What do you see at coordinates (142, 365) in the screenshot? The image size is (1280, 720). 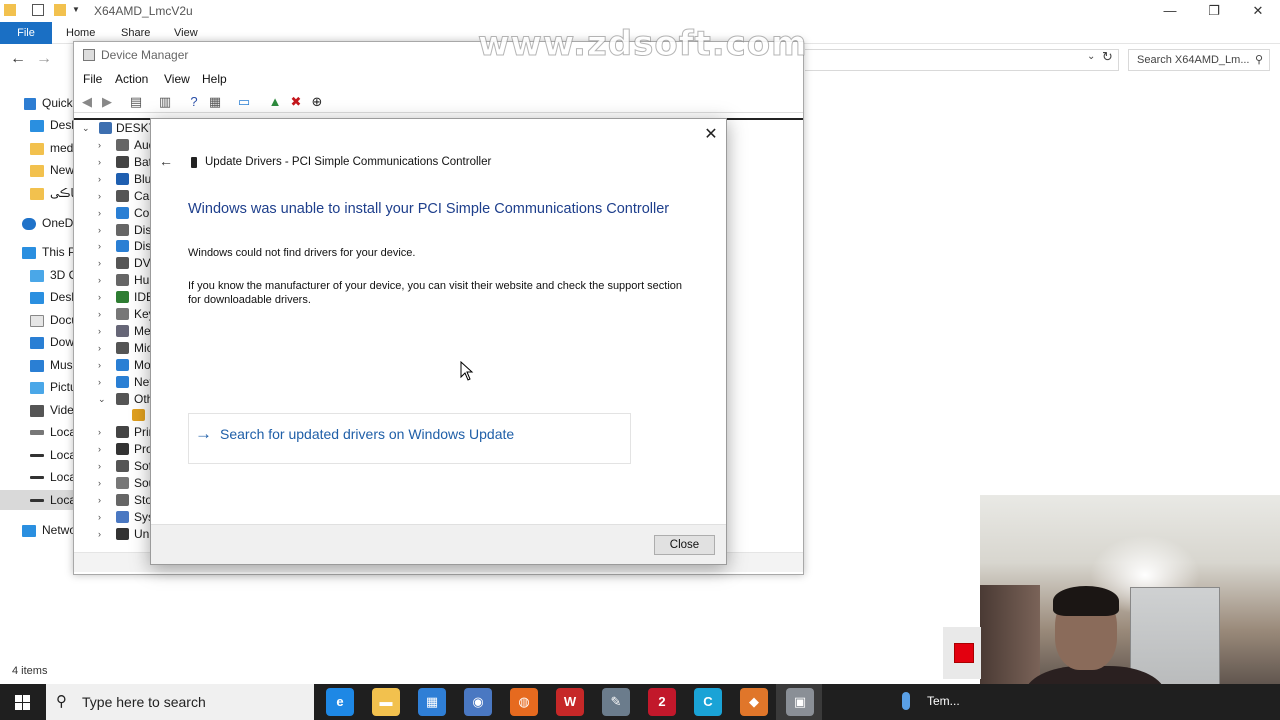 I see `tree-label: Mo` at bounding box center [142, 365].